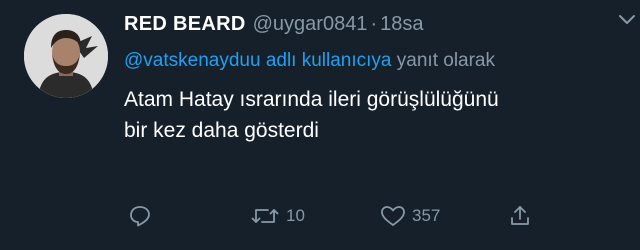 The width and height of the screenshot is (640, 250). I want to click on retweet-count: 10, so click(295, 215).